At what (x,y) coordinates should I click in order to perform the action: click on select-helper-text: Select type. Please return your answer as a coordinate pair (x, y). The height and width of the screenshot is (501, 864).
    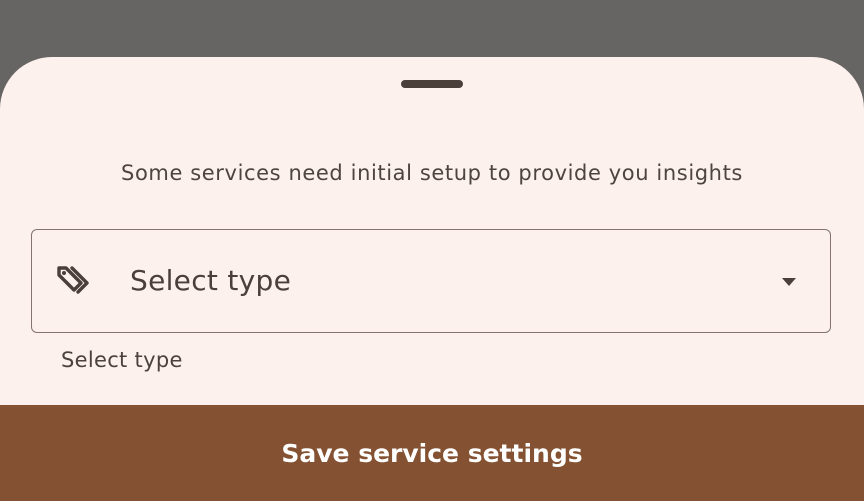
    Looking at the image, I should click on (122, 360).